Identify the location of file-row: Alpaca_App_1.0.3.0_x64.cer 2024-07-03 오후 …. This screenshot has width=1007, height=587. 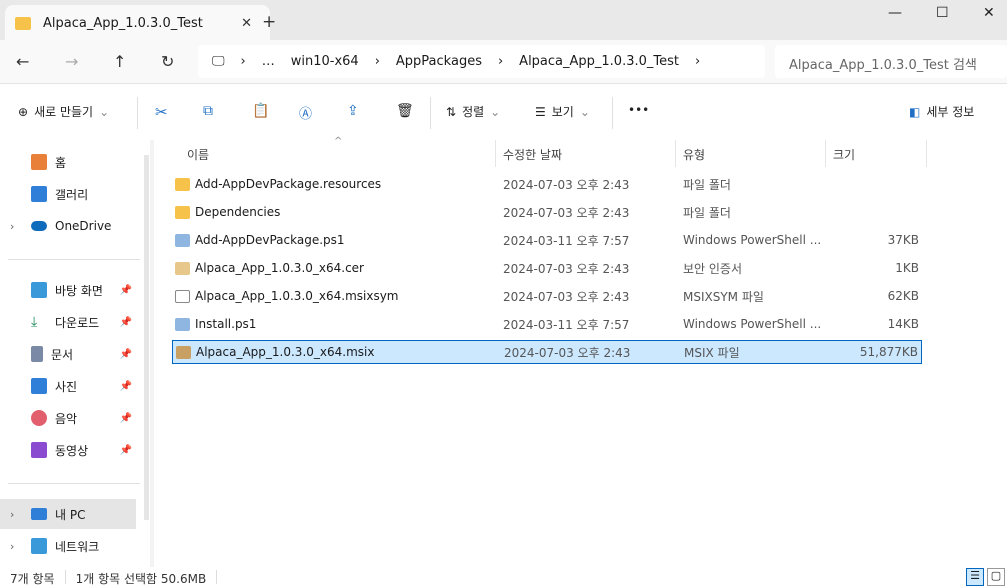
(547, 268).